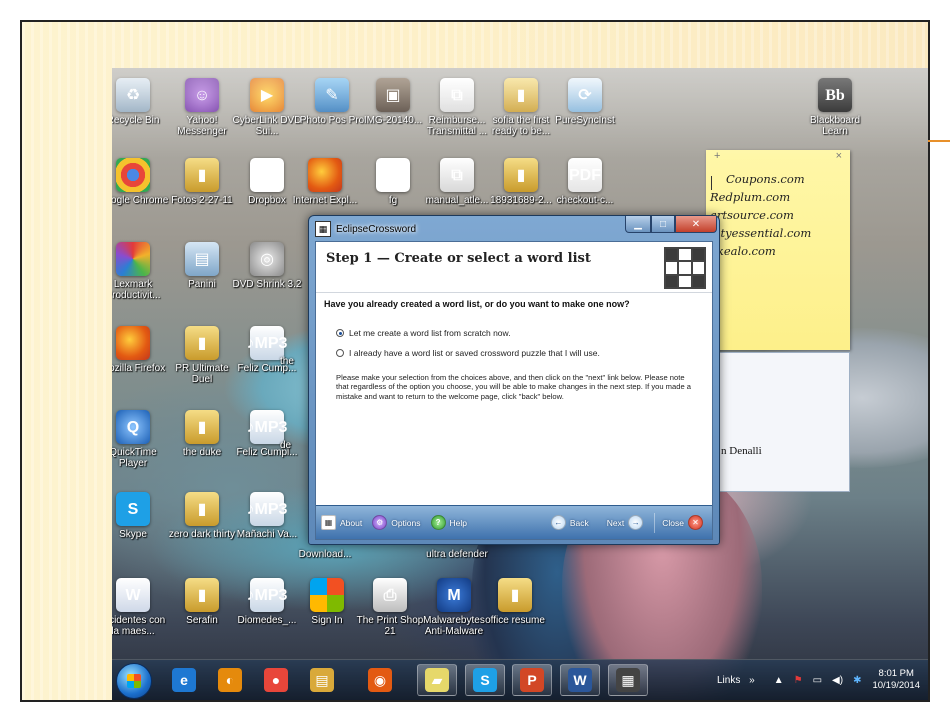 This screenshot has width=952, height=724. I want to click on bluetooth-icon: ✱, so click(857, 680).